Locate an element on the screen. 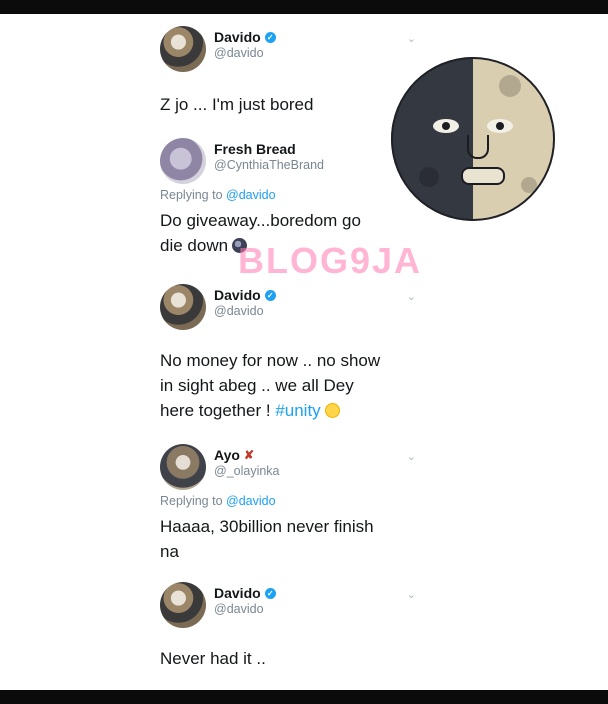 This screenshot has width=608, height=704. moon-eye-left is located at coordinates (446, 126).